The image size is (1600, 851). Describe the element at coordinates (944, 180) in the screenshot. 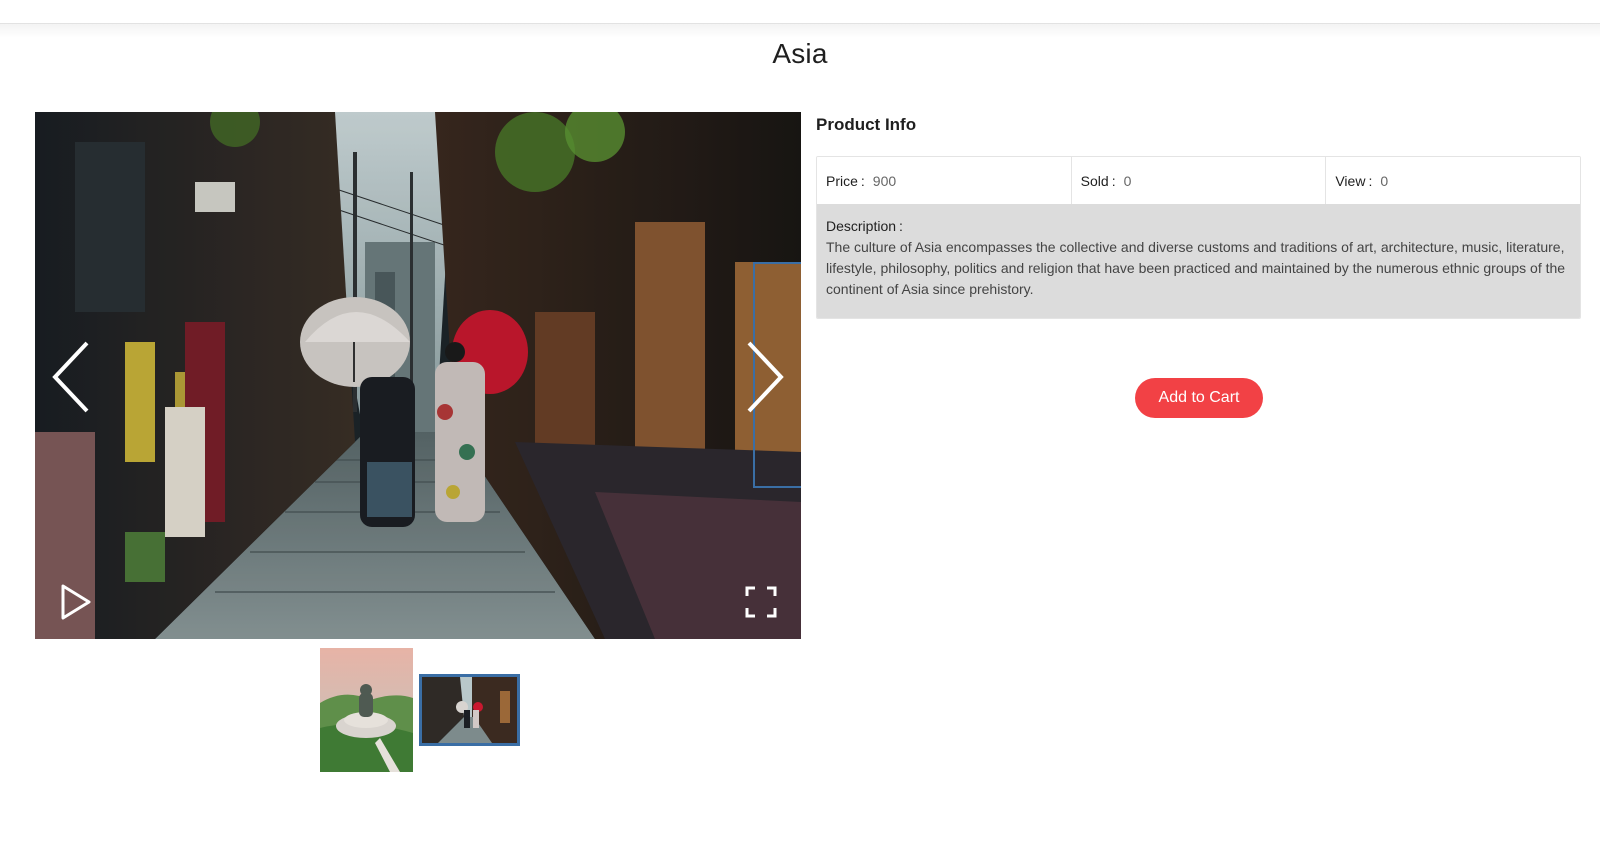

I see `price-cell: Price:900` at that location.